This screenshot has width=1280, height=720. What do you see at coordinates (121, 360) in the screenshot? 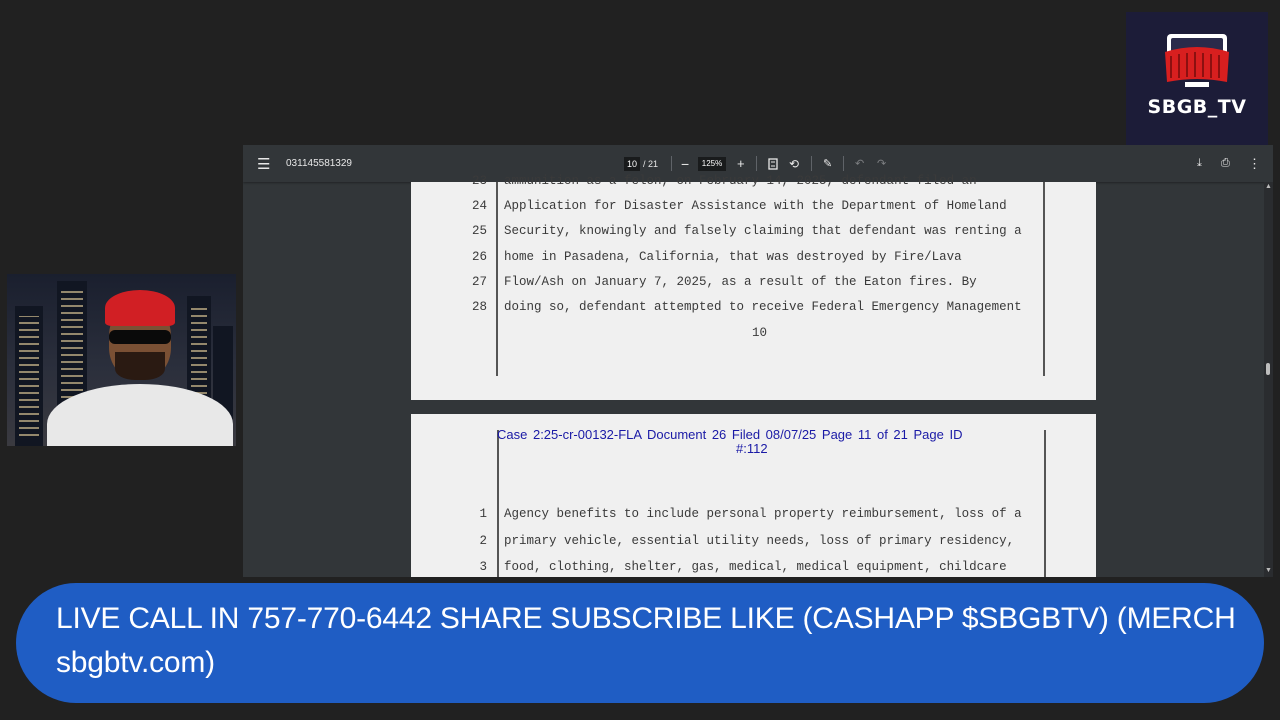
I see `webcam-feed` at bounding box center [121, 360].